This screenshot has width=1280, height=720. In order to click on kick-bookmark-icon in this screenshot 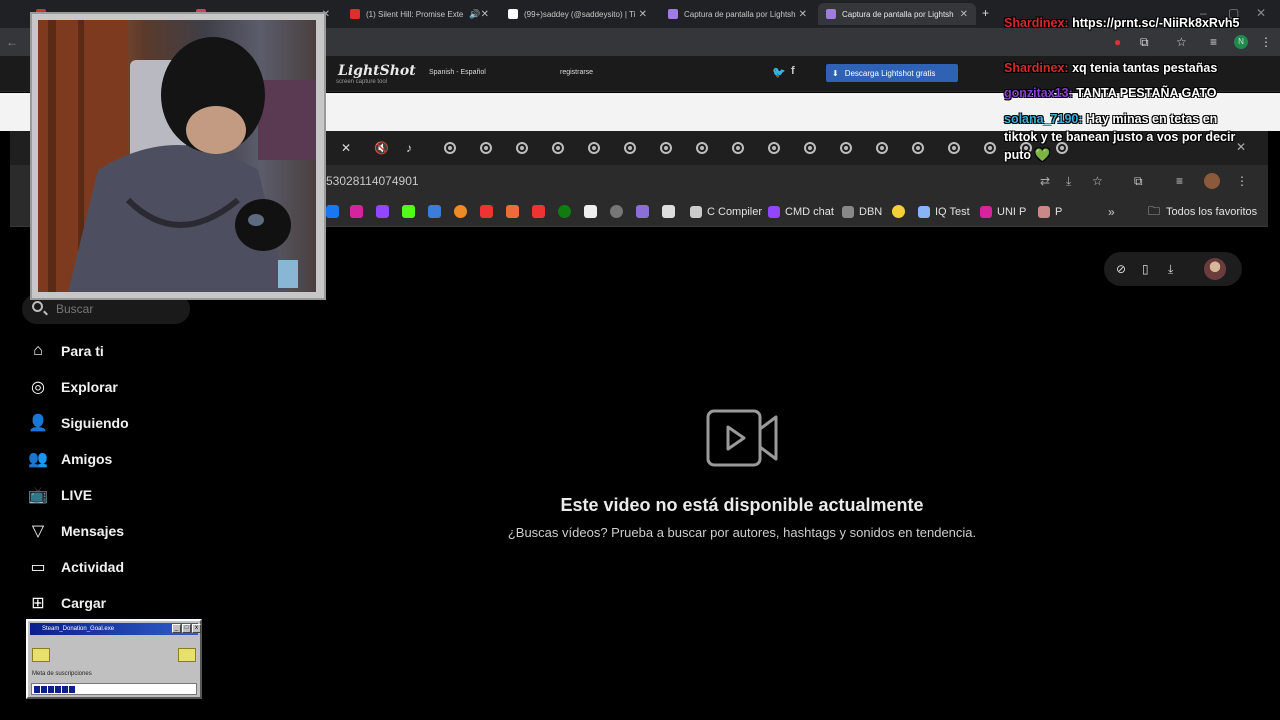, I will do `click(408, 211)`.